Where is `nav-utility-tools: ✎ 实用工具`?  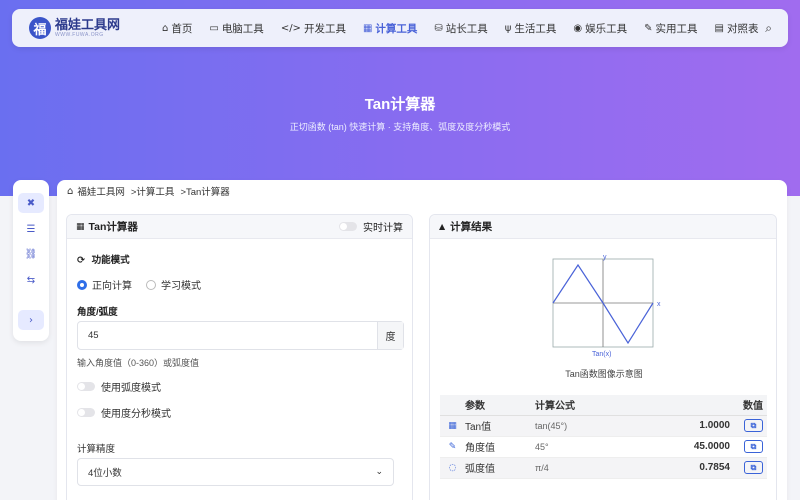 nav-utility-tools: ✎ 实用工具 is located at coordinates (670, 28).